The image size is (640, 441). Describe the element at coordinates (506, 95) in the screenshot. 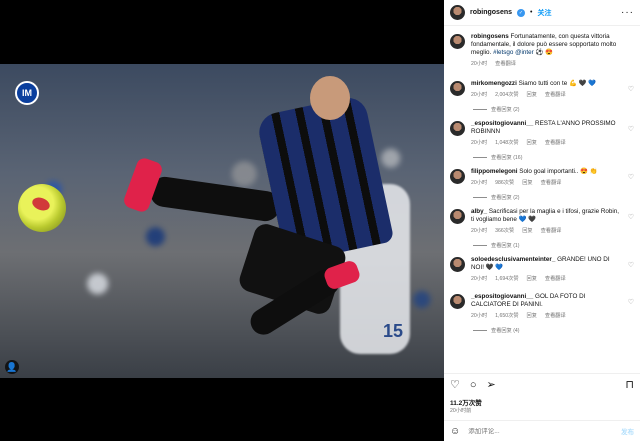

I see `comment-likes: 2,004次赞` at that location.